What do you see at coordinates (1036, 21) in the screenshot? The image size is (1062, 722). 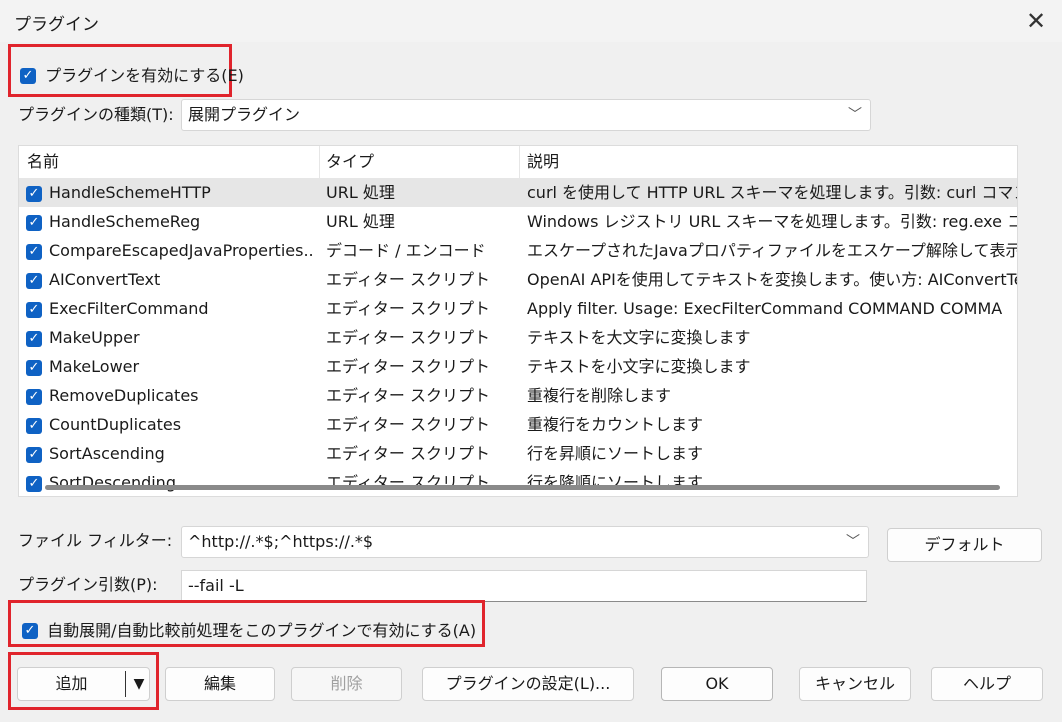 I see `close-icon: ✕` at bounding box center [1036, 21].